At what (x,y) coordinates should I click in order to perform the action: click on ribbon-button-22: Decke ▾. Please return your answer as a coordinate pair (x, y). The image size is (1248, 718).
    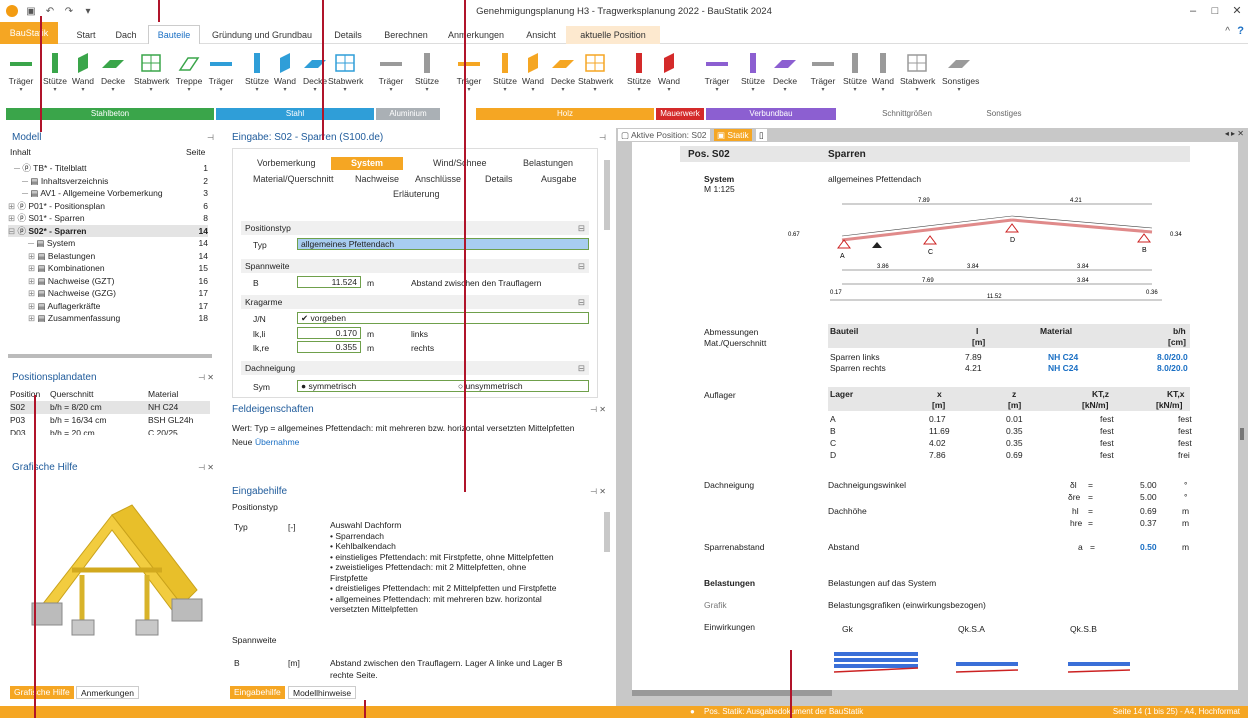
    Looking at the image, I should click on (785, 76).